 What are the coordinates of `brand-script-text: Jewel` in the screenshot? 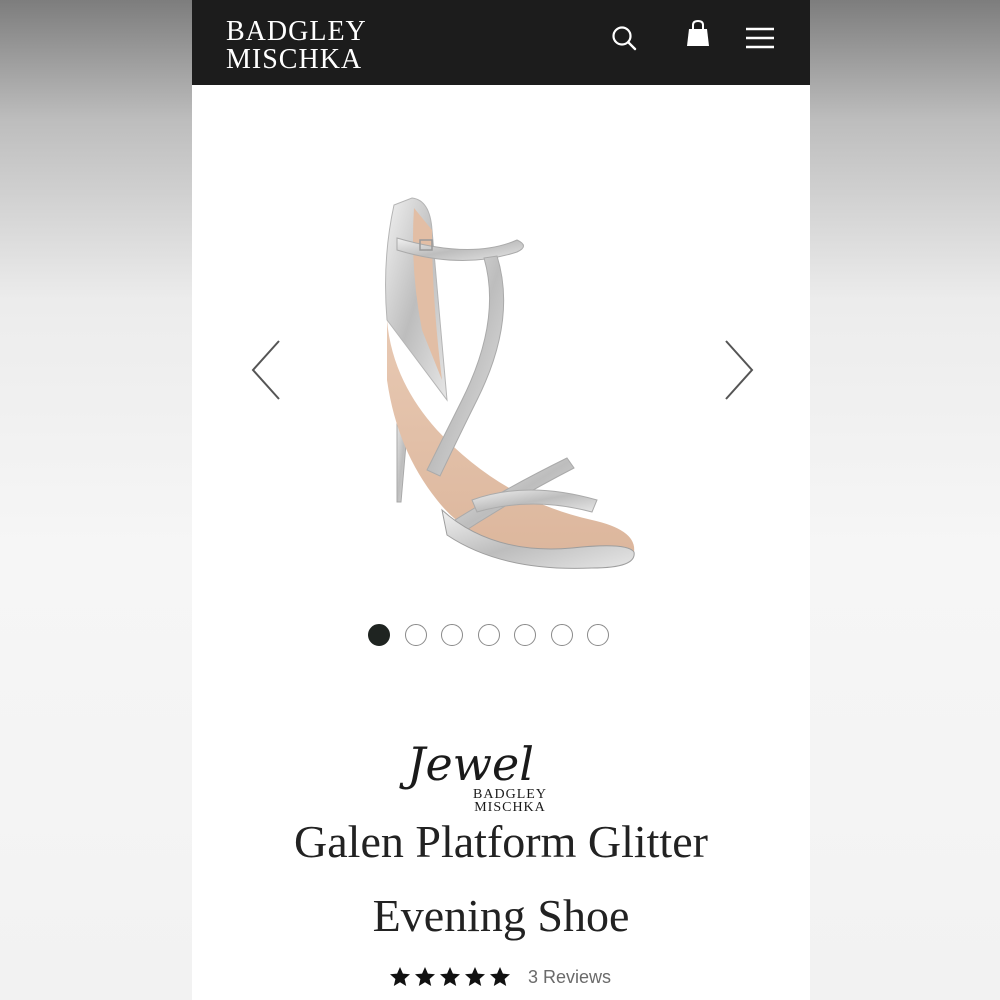 It's located at (466, 764).